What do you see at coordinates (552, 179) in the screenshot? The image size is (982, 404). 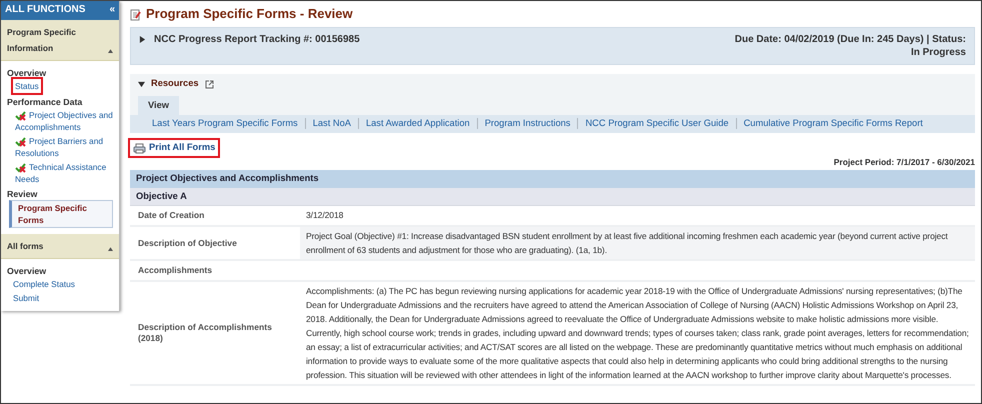 I see `section-header: Project Objectives and Accomplishments` at bounding box center [552, 179].